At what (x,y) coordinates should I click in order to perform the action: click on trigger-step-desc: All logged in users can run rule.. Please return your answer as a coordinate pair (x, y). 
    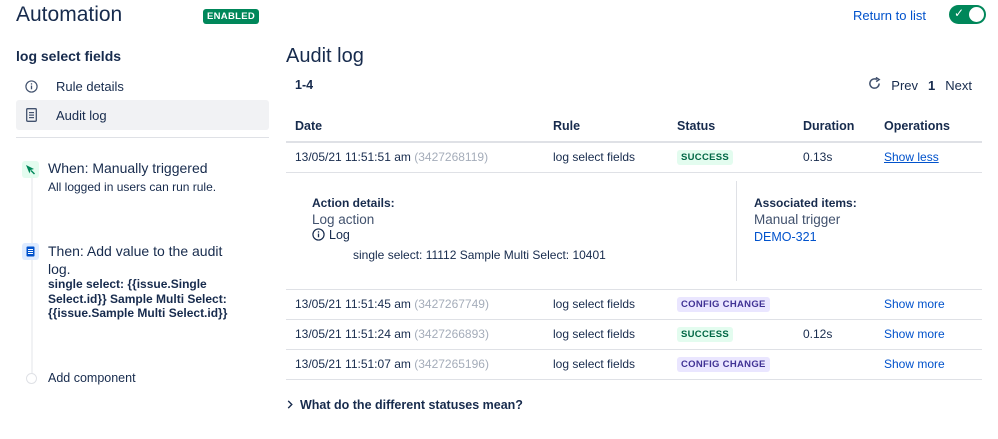
    Looking at the image, I should click on (132, 187).